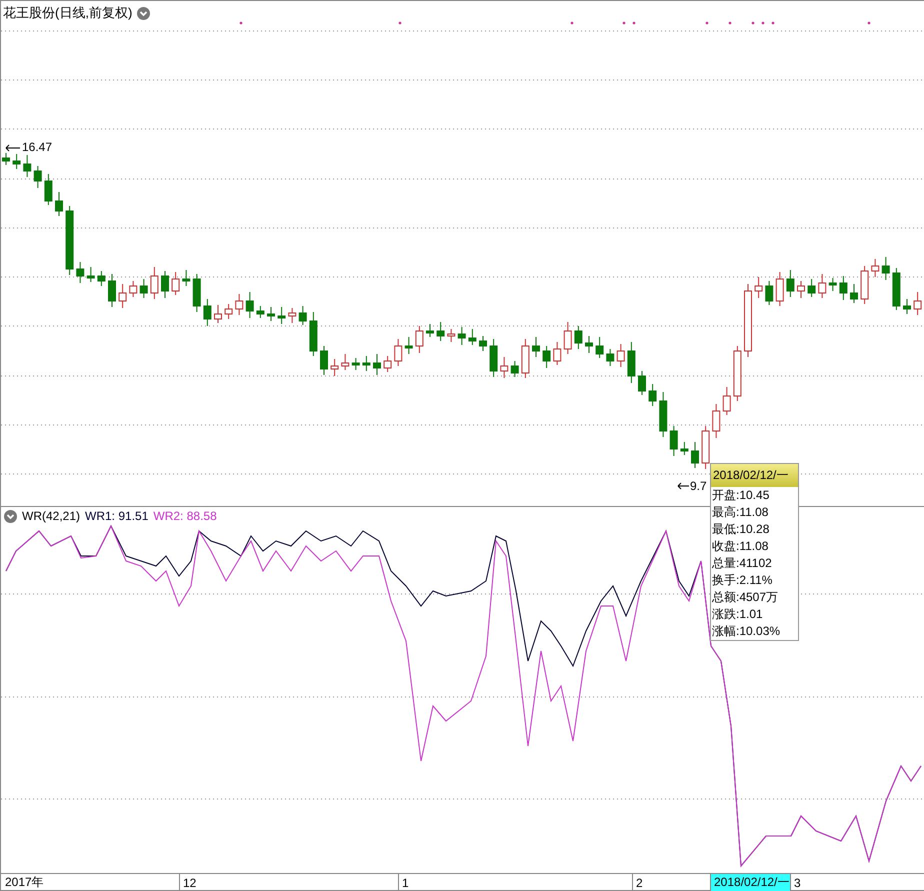  What do you see at coordinates (737, 614) in the screenshot?
I see `tooltip-row-text: 涨跌:1.01` at bounding box center [737, 614].